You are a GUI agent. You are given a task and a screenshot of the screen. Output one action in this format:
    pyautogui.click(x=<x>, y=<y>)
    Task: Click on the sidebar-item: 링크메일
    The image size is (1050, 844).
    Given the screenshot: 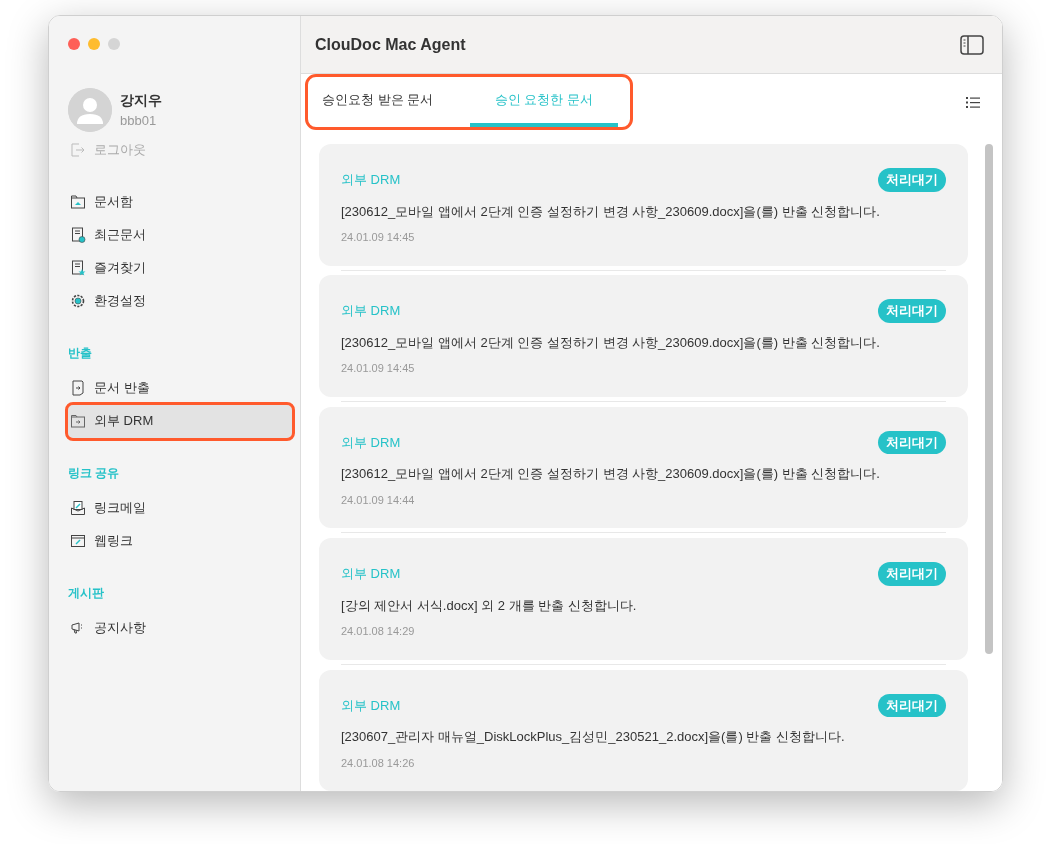 What is the action you would take?
    pyautogui.click(x=180, y=508)
    